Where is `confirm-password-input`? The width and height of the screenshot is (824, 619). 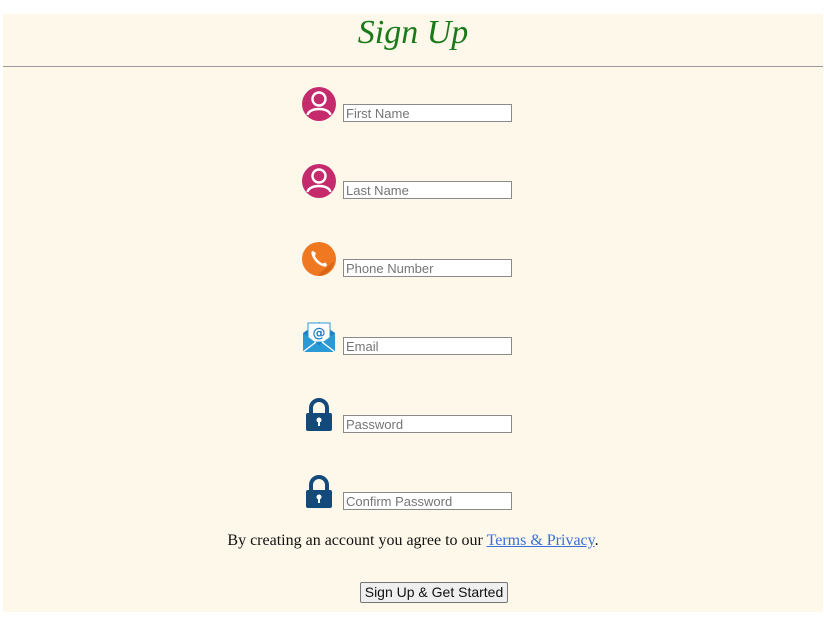
confirm-password-input is located at coordinates (427, 501).